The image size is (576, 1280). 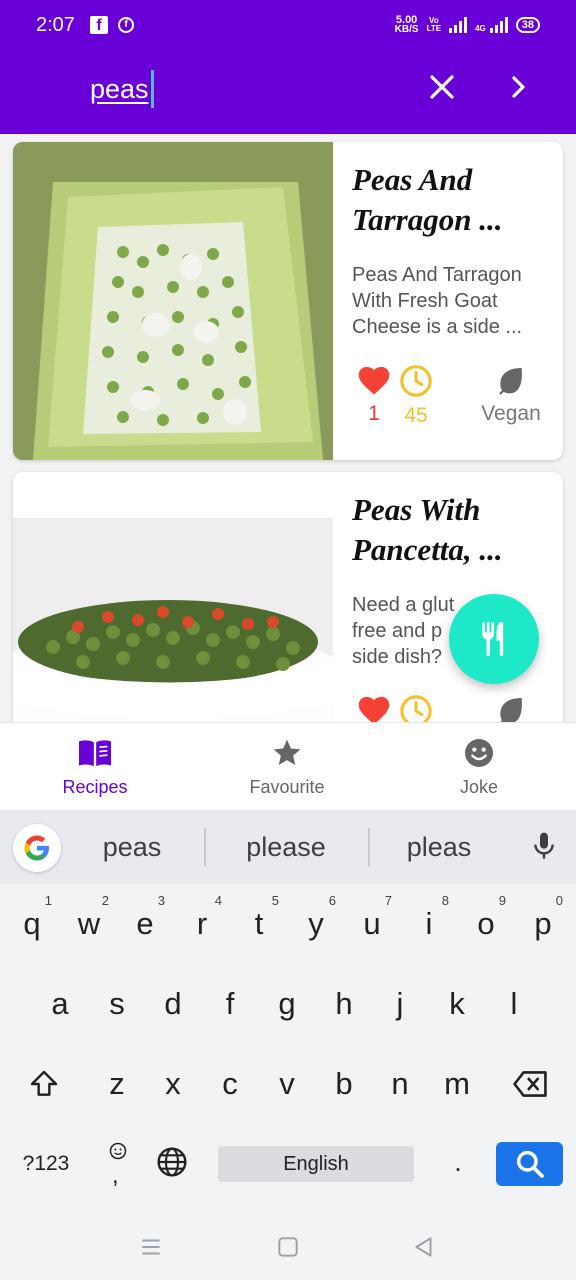 I want to click on app-bar: peas, so click(x=288, y=90).